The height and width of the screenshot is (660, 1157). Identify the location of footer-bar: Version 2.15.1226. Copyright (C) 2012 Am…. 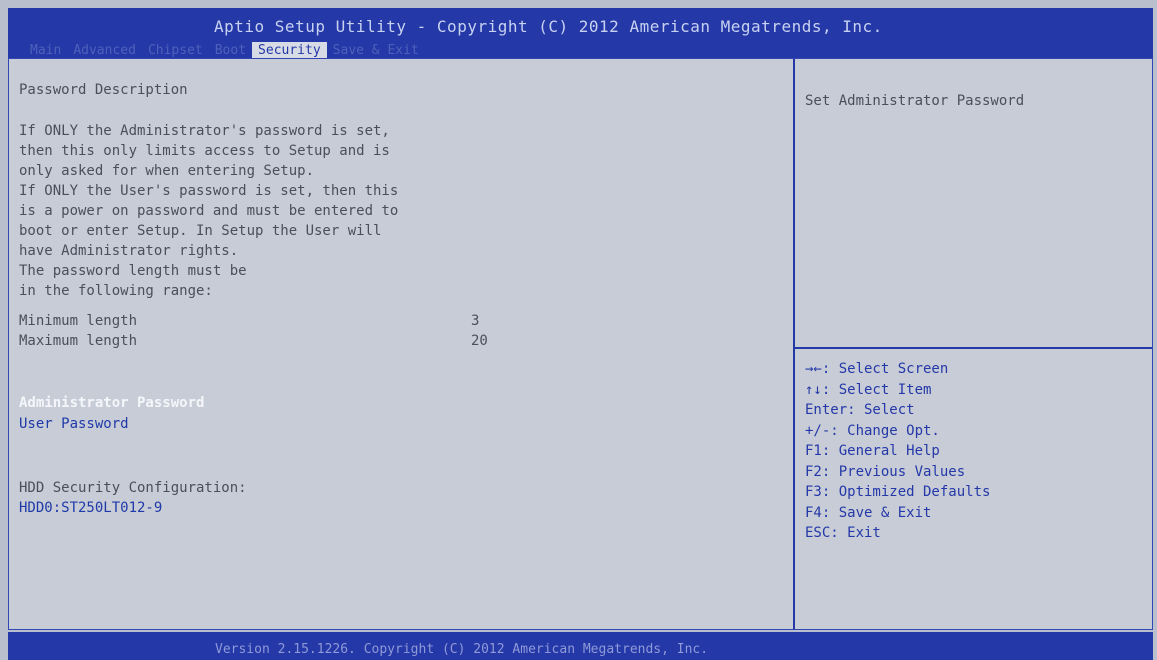
(580, 646).